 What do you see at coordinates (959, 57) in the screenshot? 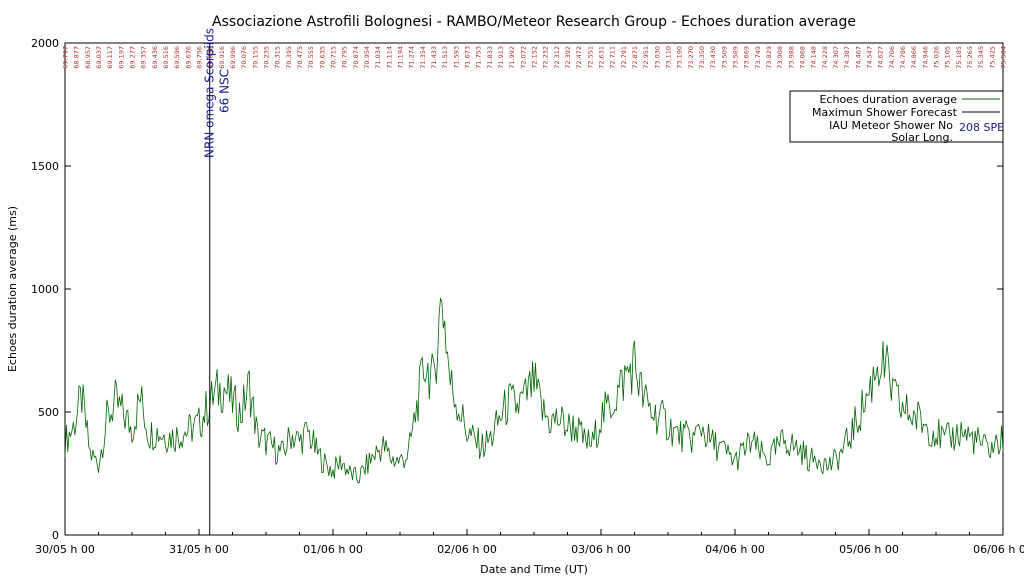
I see `solar-longitude-label: 75.185` at bounding box center [959, 57].